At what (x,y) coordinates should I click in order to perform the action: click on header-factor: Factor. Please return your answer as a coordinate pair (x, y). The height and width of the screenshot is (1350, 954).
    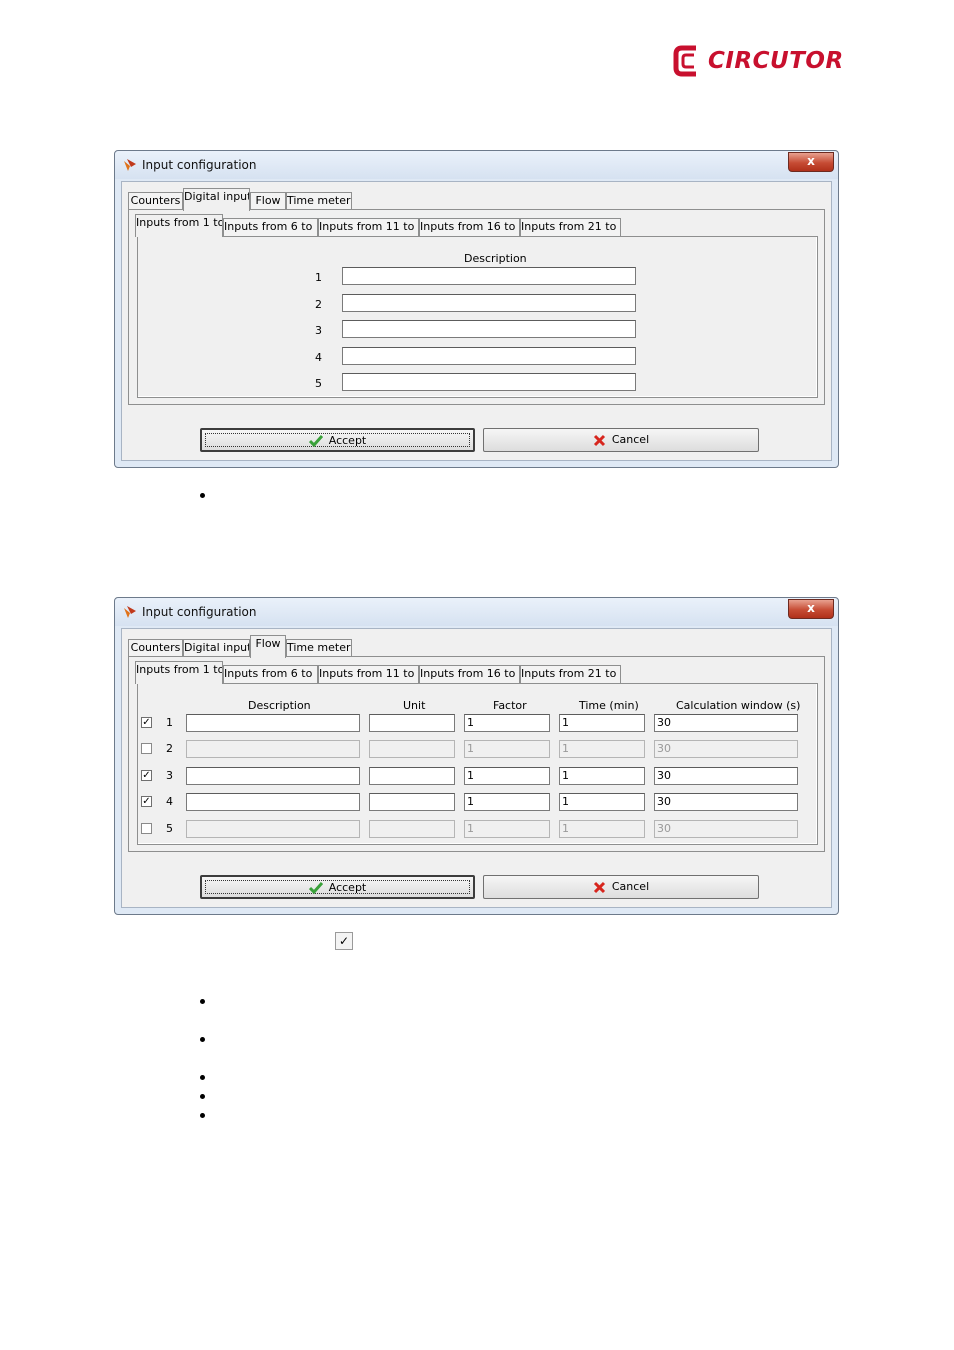
    Looking at the image, I should click on (510, 705).